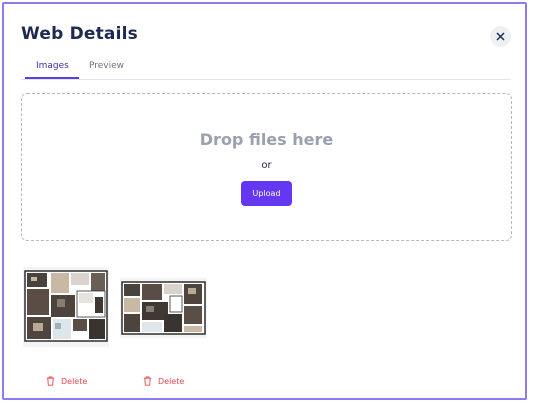 This screenshot has height=406, width=533. What do you see at coordinates (266, 69) in the screenshot?
I see `tab-bar: Images Preview` at bounding box center [266, 69].